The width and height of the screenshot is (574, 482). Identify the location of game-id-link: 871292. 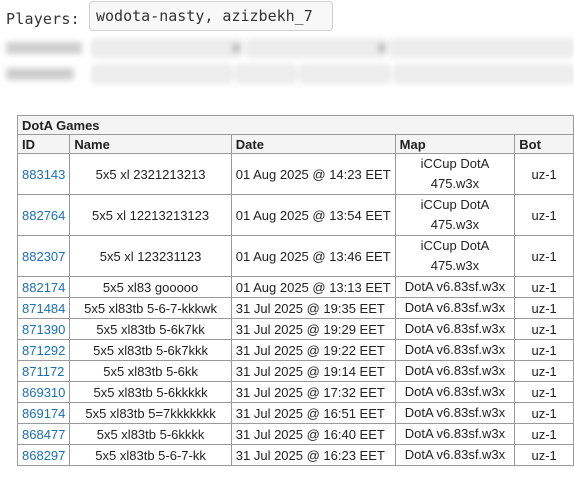
(43, 350).